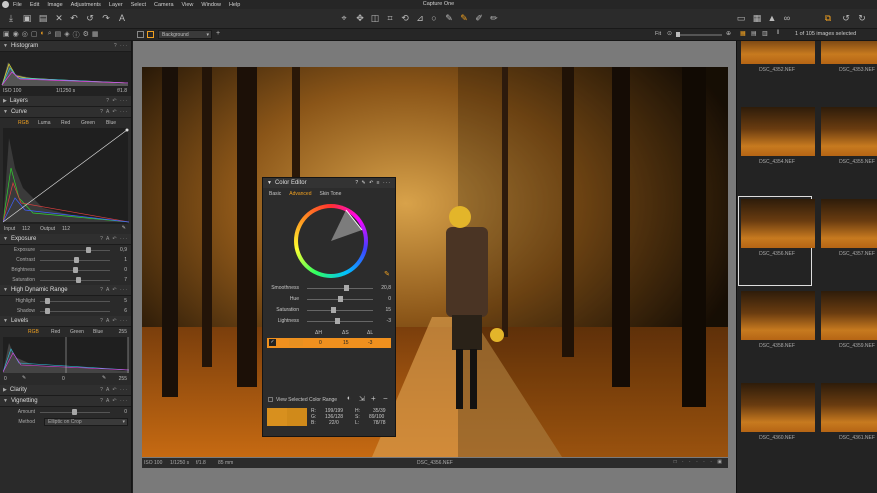  I want to click on color-list-row-selected: ✓ 0 15 -3, so click(329, 343).